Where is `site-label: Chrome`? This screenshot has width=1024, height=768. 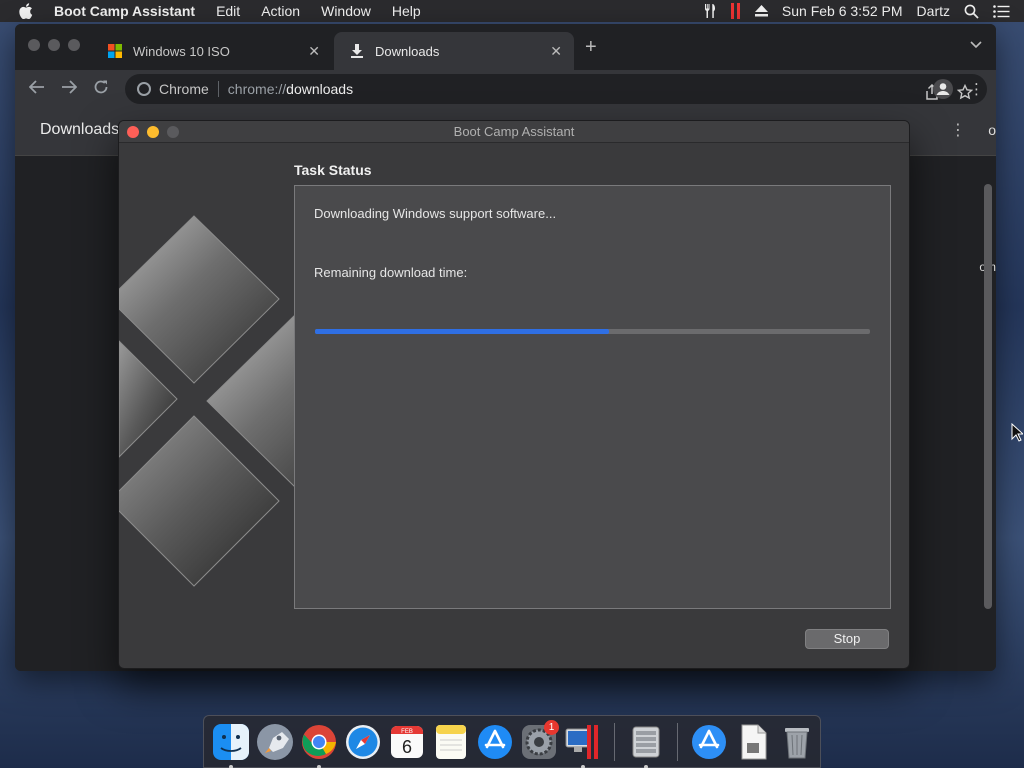
site-label: Chrome is located at coordinates (184, 89).